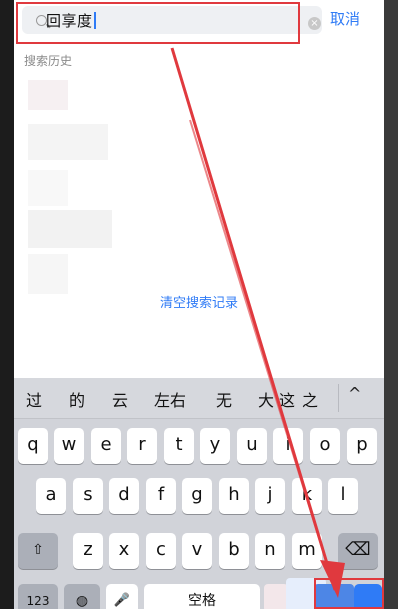  Describe the element at coordinates (38, 596) in the screenshot. I see `numbers-key: 123` at that location.